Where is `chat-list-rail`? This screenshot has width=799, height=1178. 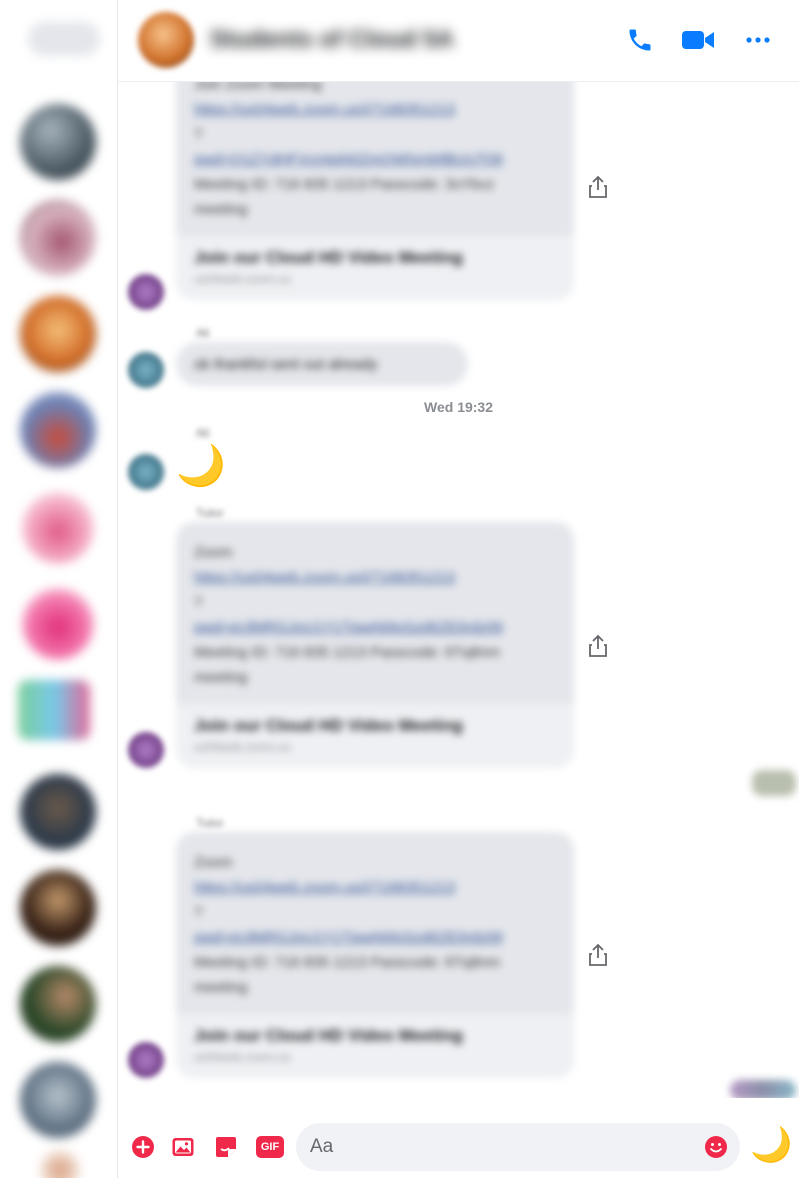
chat-list-rail is located at coordinates (59, 589).